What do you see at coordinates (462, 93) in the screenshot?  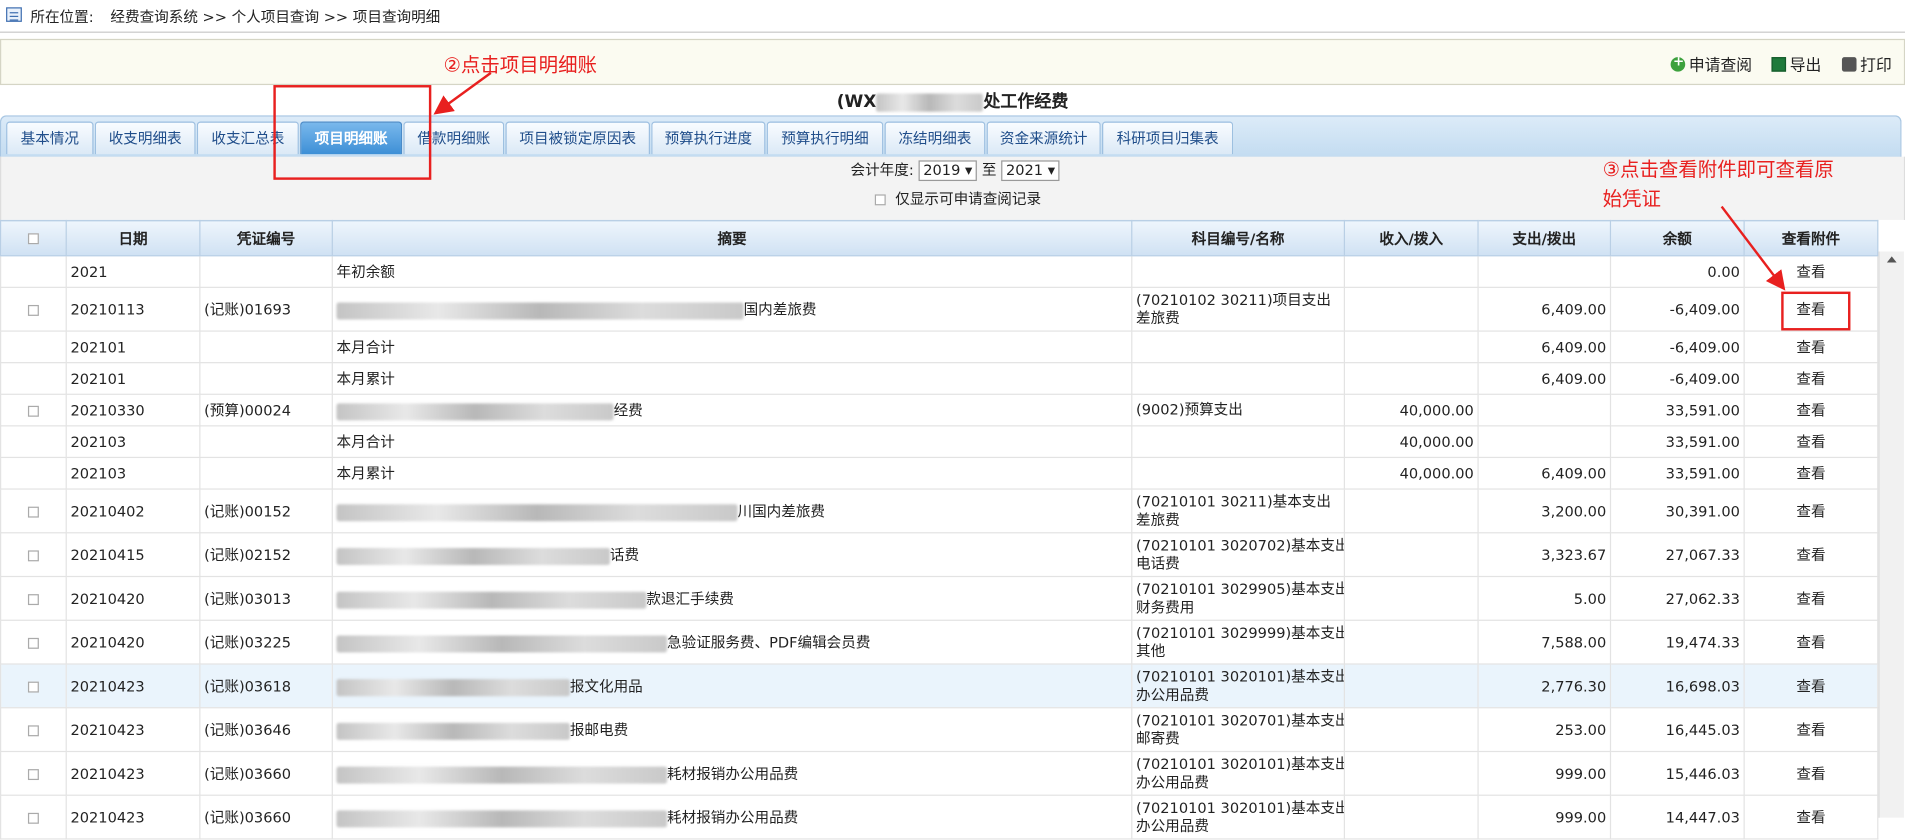 I see `step2-arrow` at bounding box center [462, 93].